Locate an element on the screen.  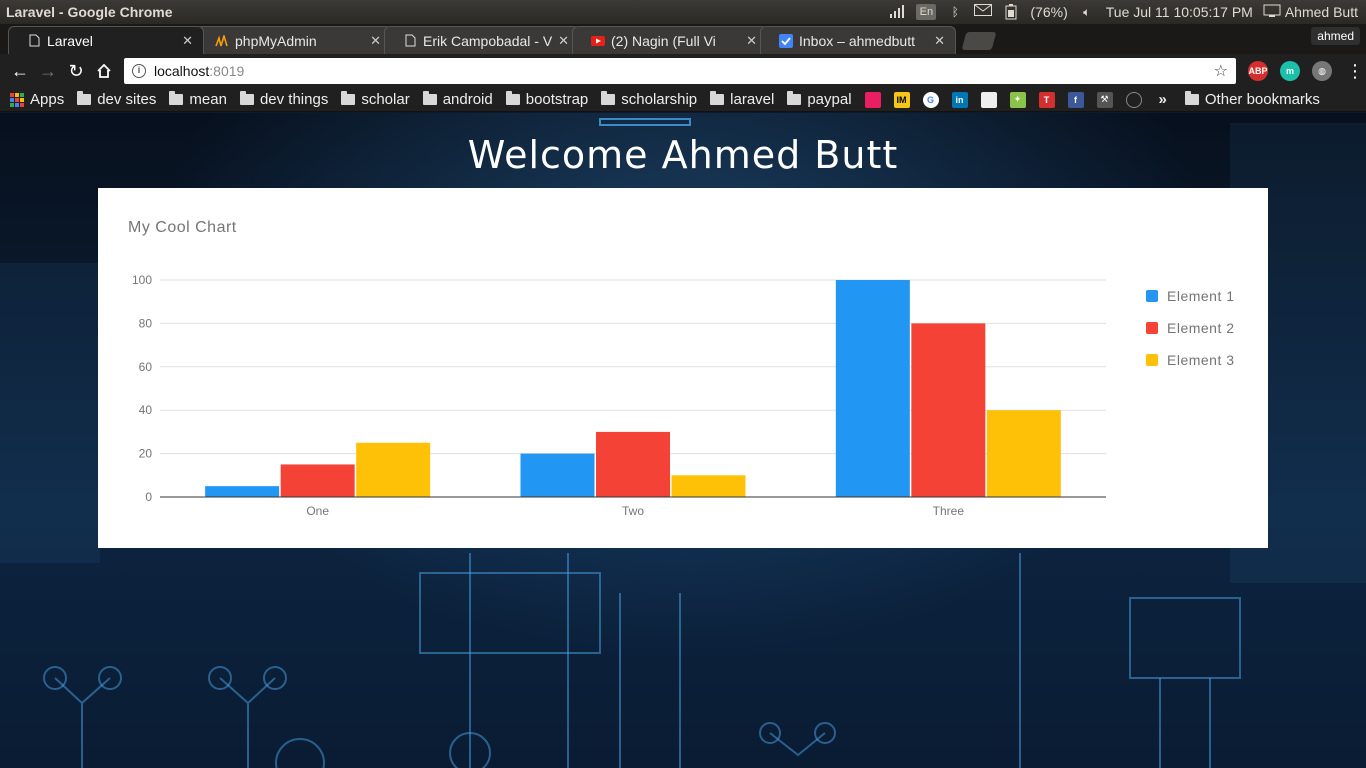
legend-label: Element 2 is located at coordinates (1201, 328).